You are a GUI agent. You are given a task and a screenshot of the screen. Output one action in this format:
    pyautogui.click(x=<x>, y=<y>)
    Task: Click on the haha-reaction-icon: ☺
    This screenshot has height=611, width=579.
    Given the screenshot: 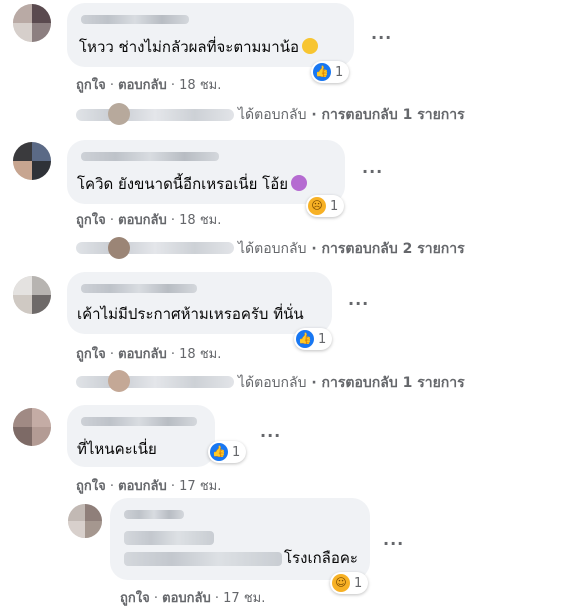 What is the action you would take?
    pyautogui.click(x=341, y=583)
    